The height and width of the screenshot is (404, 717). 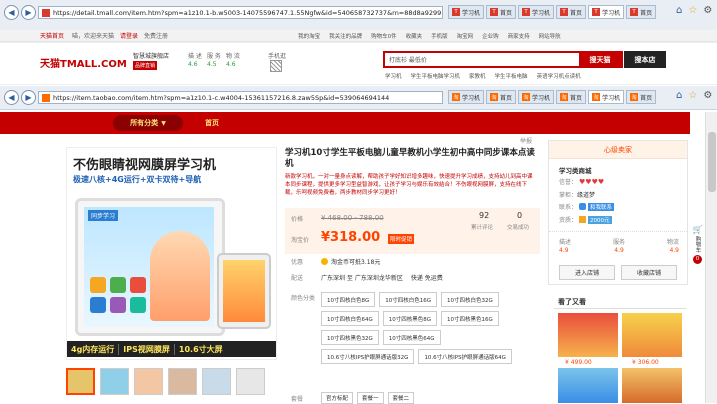 I want to click on tmall-logo: 天猫TMALL.COM, so click(x=83, y=62).